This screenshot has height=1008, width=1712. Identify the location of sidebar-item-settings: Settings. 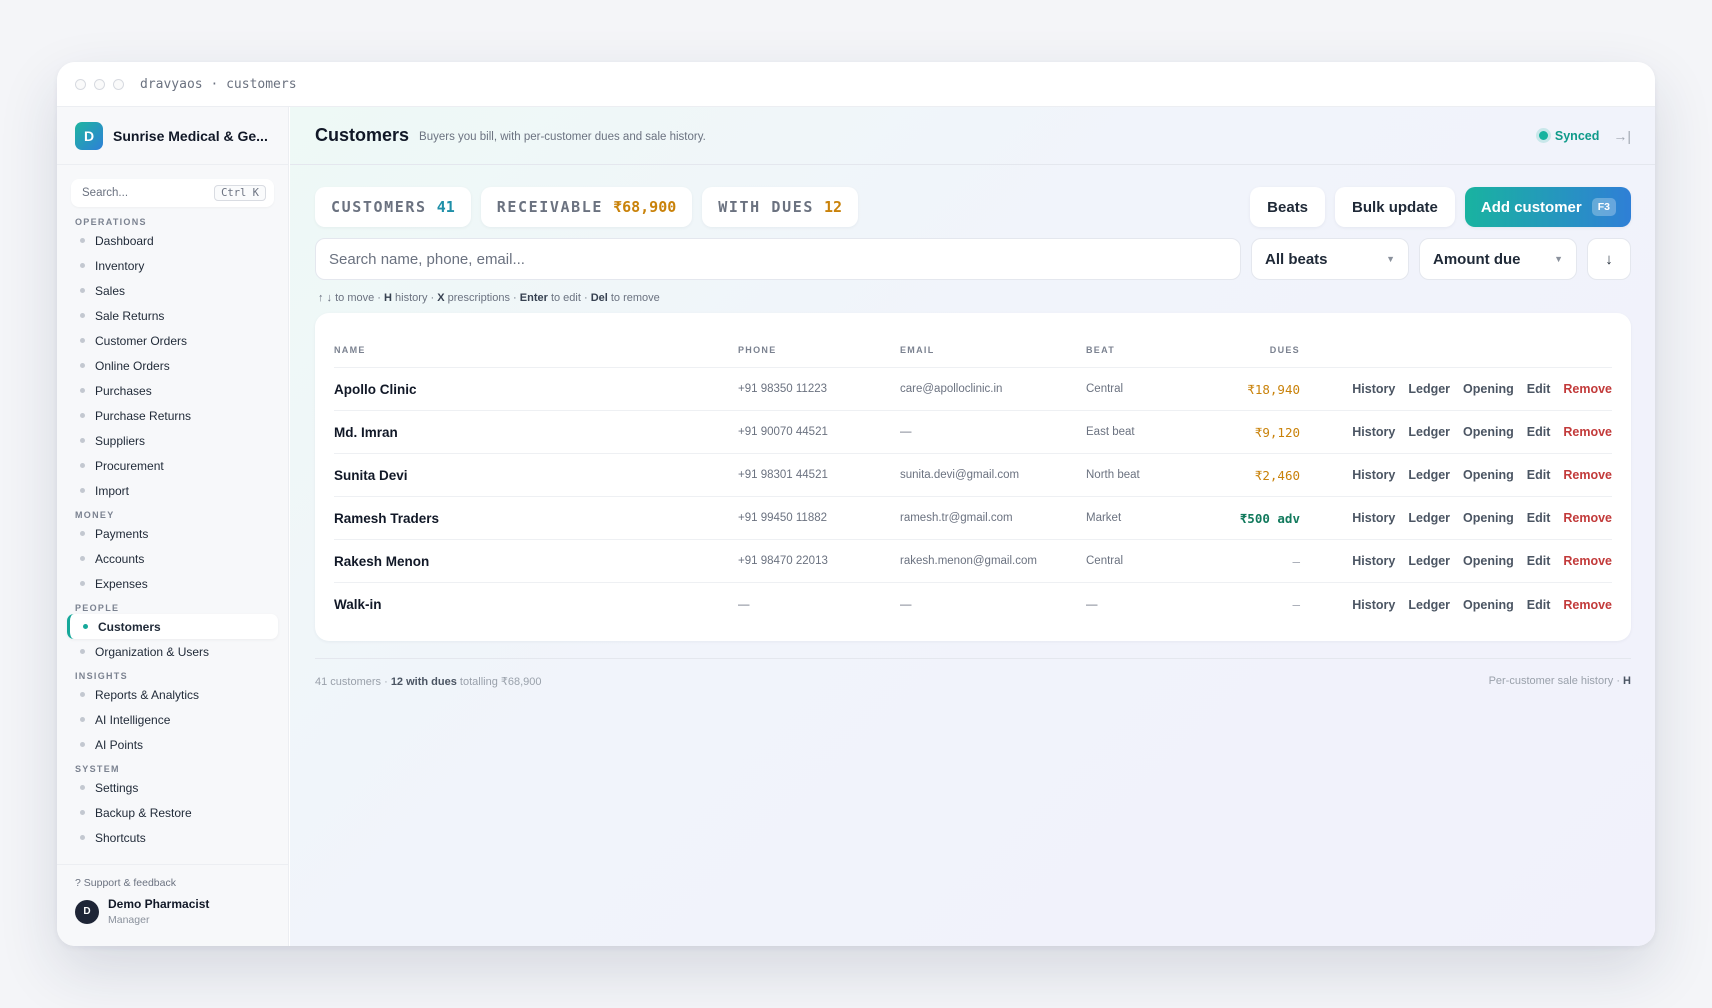
(172, 787).